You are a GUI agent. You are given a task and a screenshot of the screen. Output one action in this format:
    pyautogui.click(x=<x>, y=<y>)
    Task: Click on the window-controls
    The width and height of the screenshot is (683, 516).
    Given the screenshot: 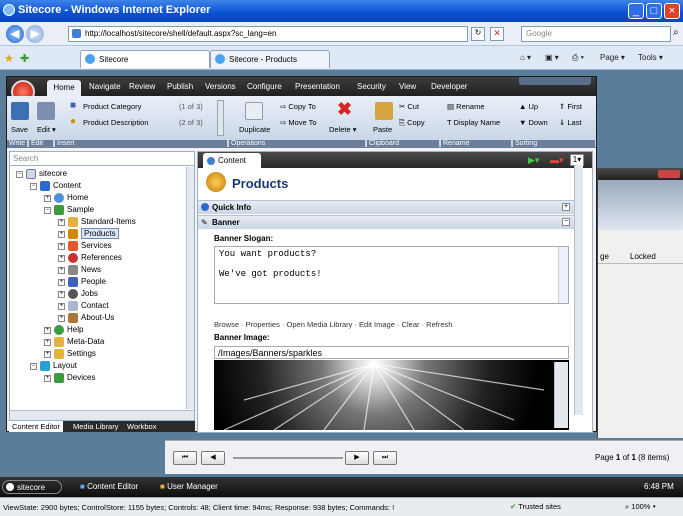 What is the action you would take?
    pyautogui.click(x=555, y=81)
    